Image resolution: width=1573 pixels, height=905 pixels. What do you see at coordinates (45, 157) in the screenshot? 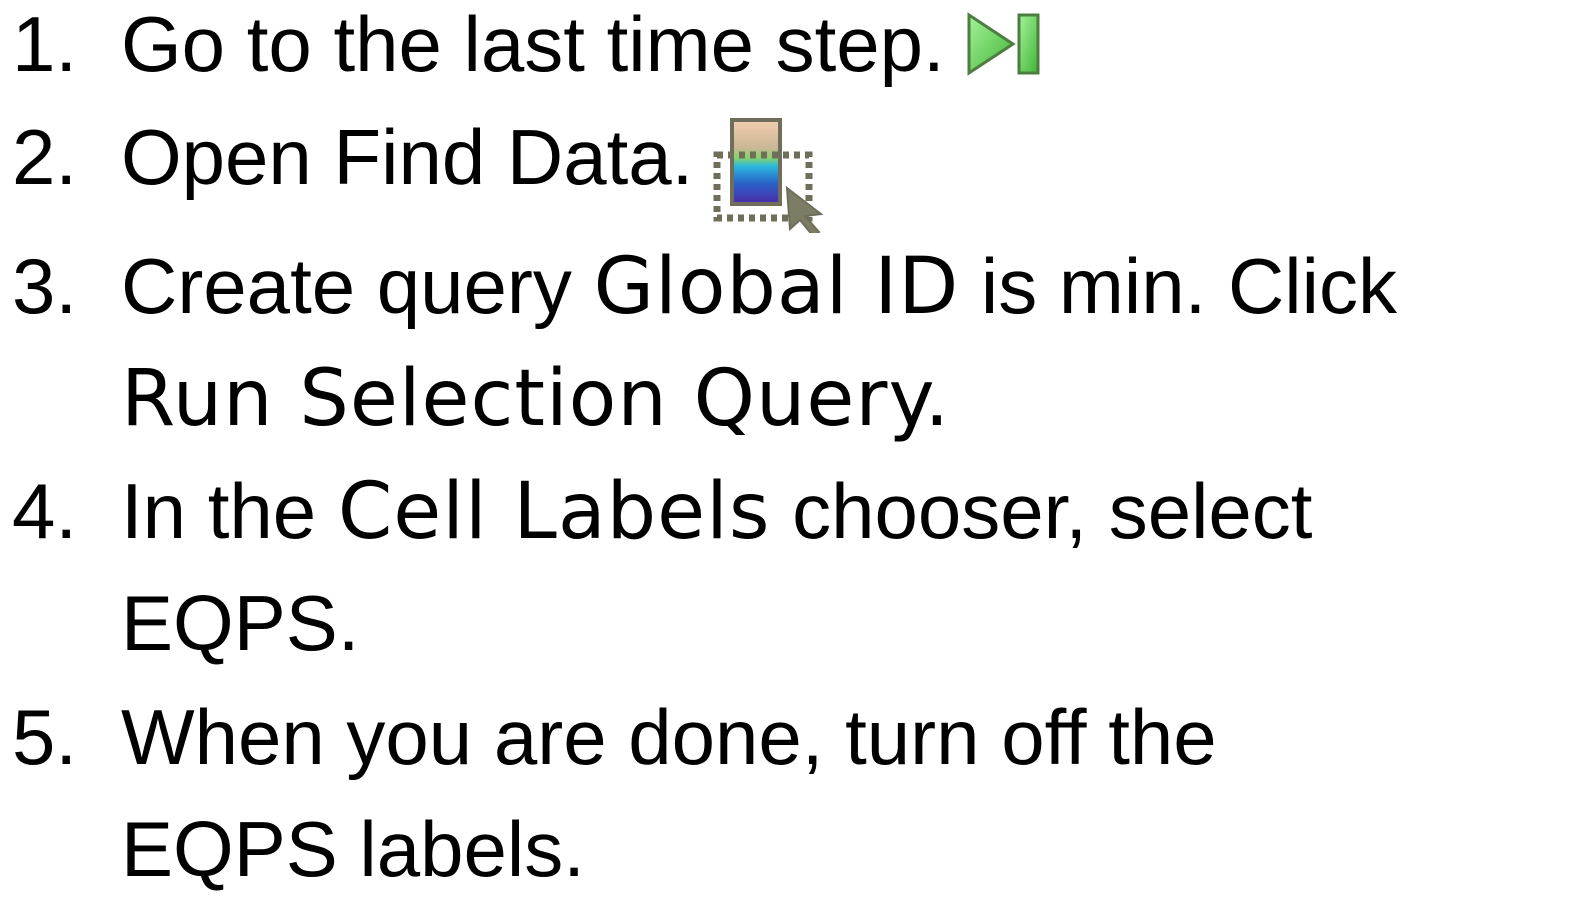
I see `step-number: 2.` at bounding box center [45, 157].